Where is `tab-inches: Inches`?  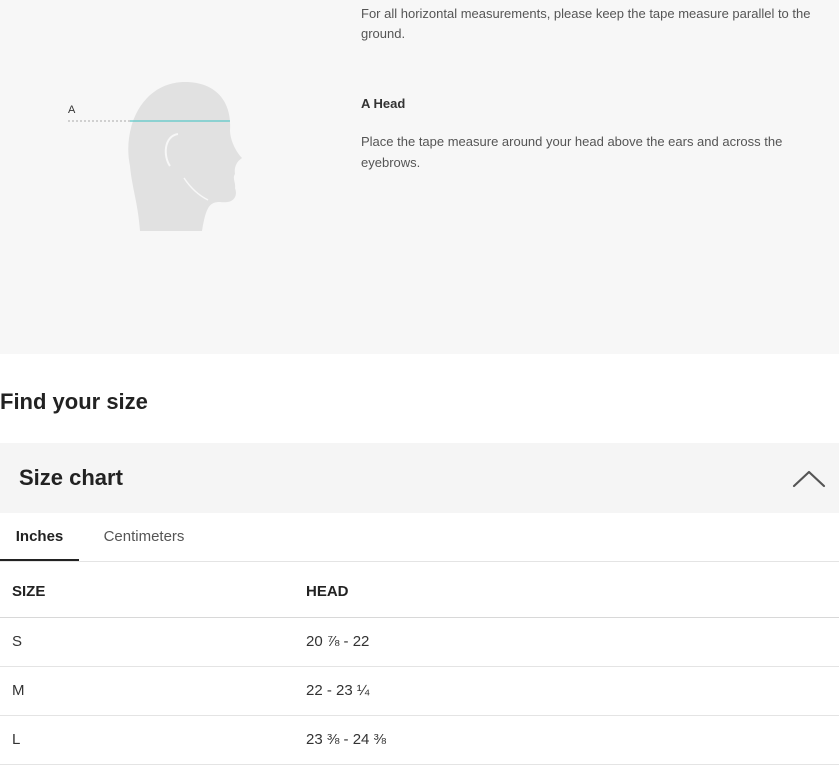 tab-inches: Inches is located at coordinates (39, 537).